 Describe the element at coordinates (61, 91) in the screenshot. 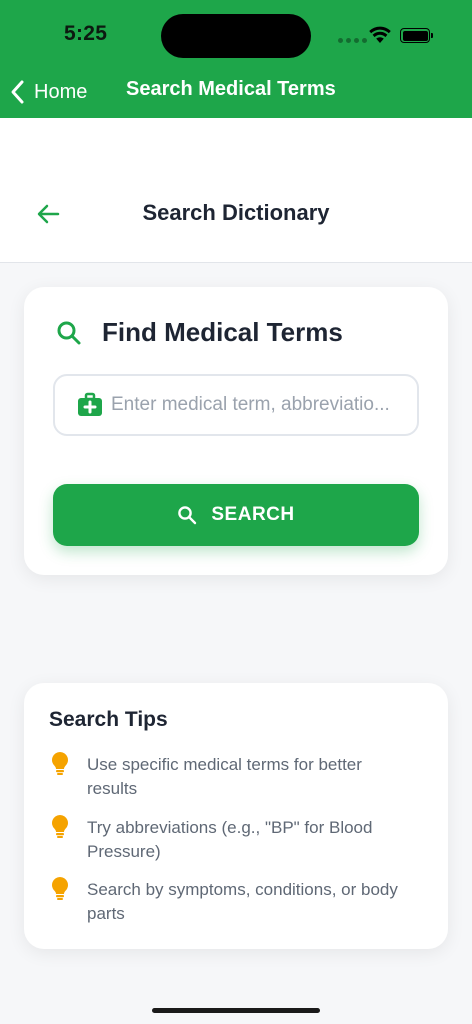

I see `nav-back-label: Home` at that location.